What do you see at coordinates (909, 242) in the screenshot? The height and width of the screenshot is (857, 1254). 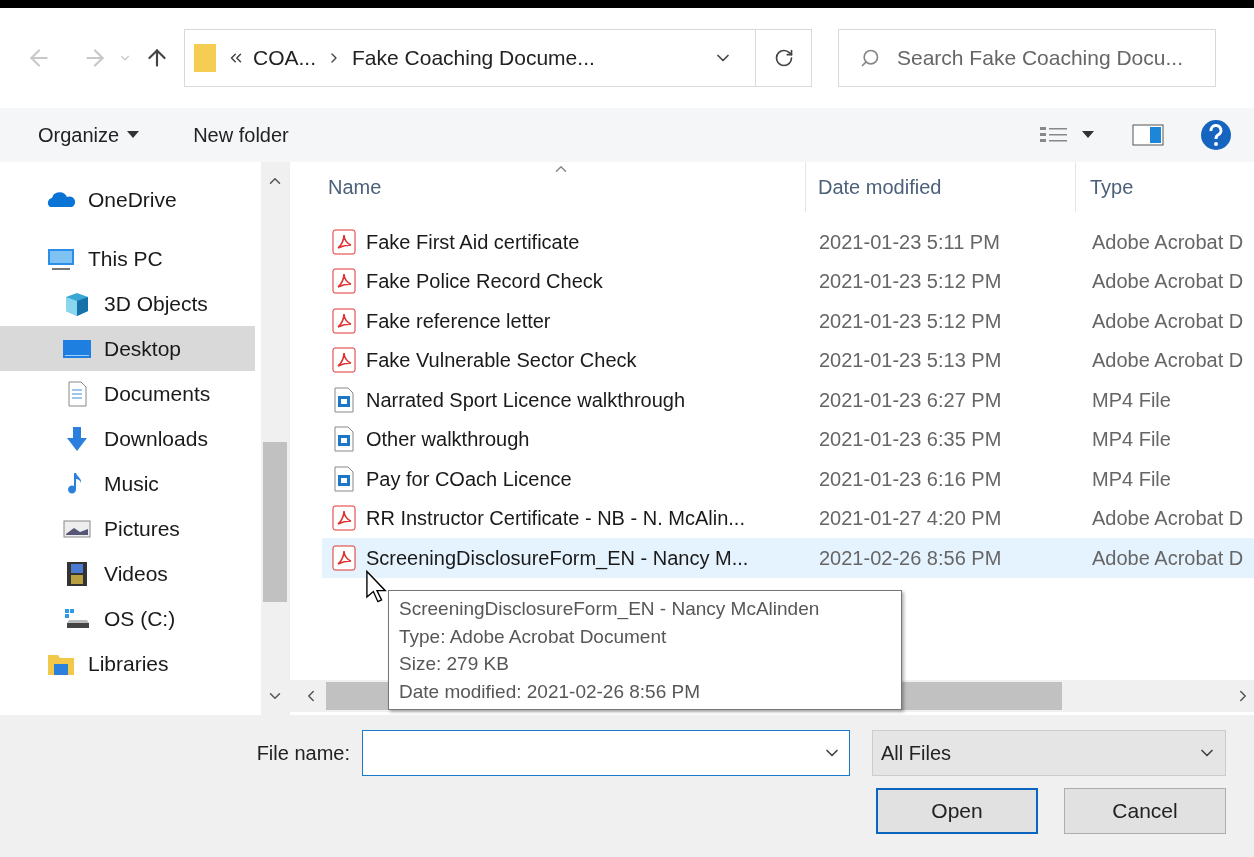 I see `date-modified: 2021-01-23 5:11 PM` at bounding box center [909, 242].